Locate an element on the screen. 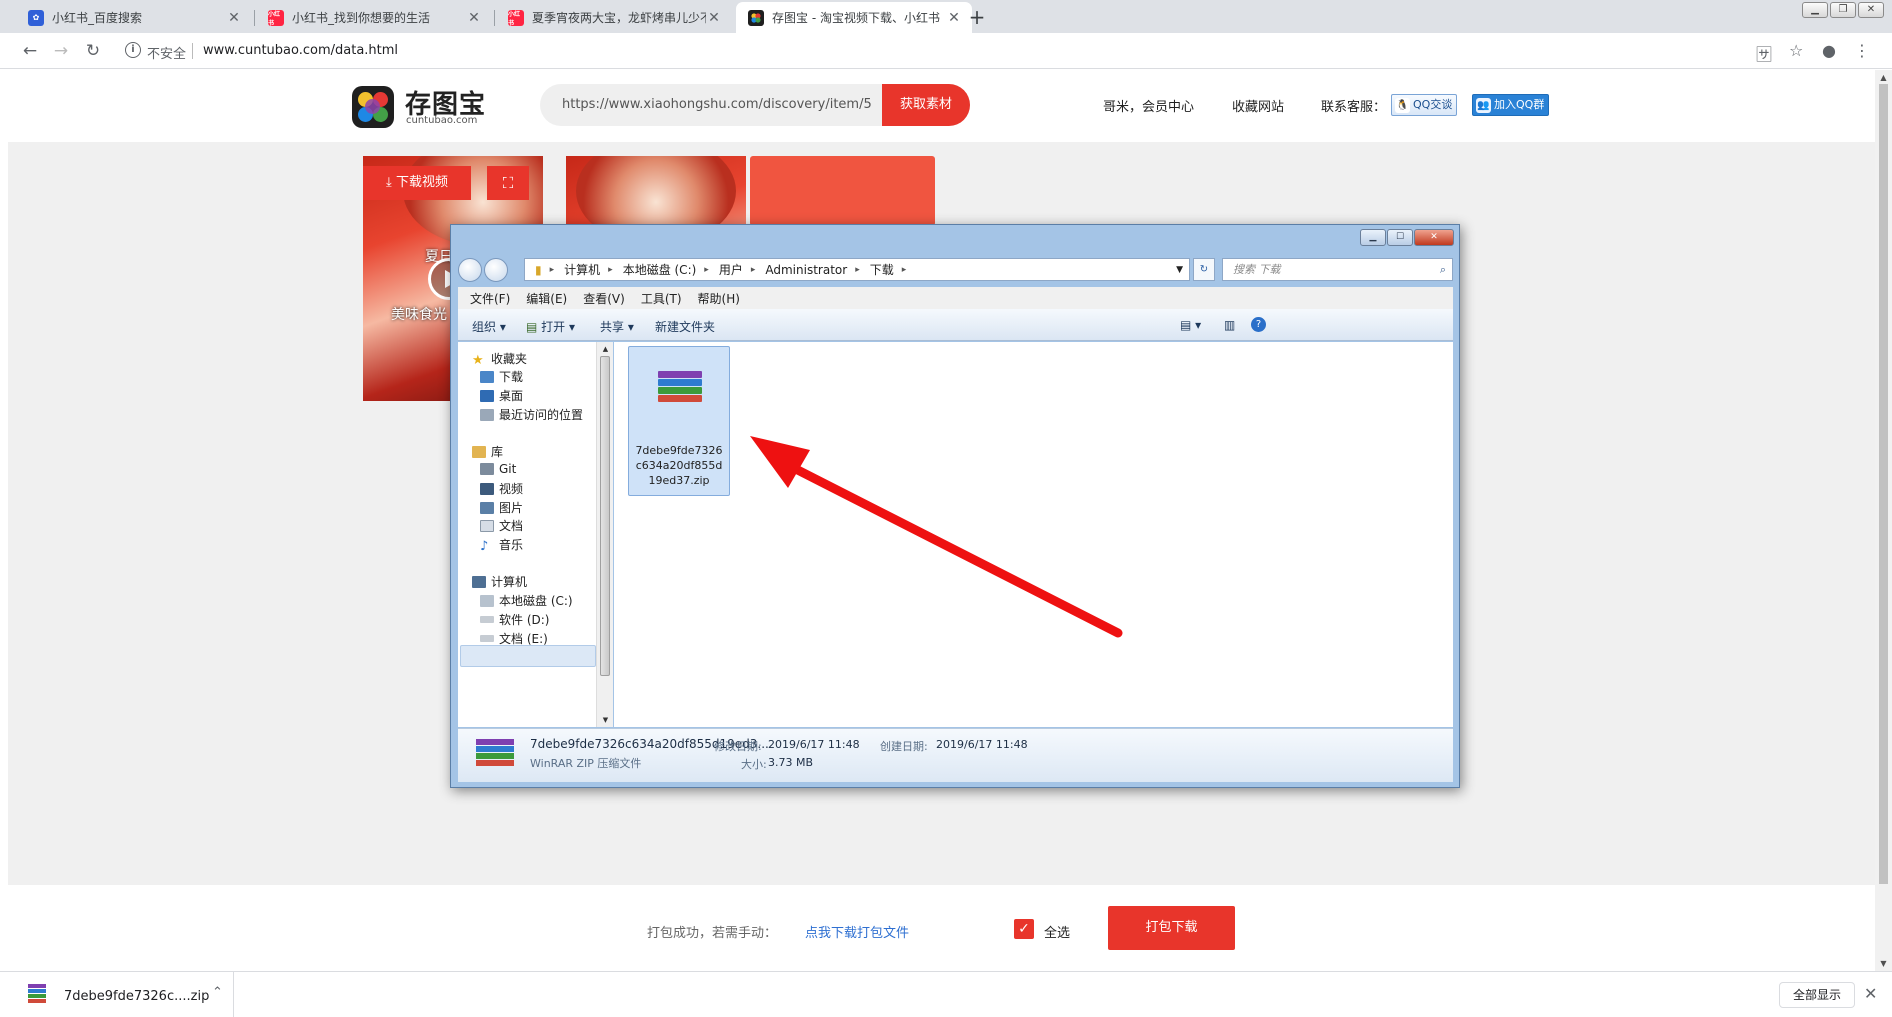 This screenshot has width=1892, height=1017. nav-item-git: Git is located at coordinates (498, 469).